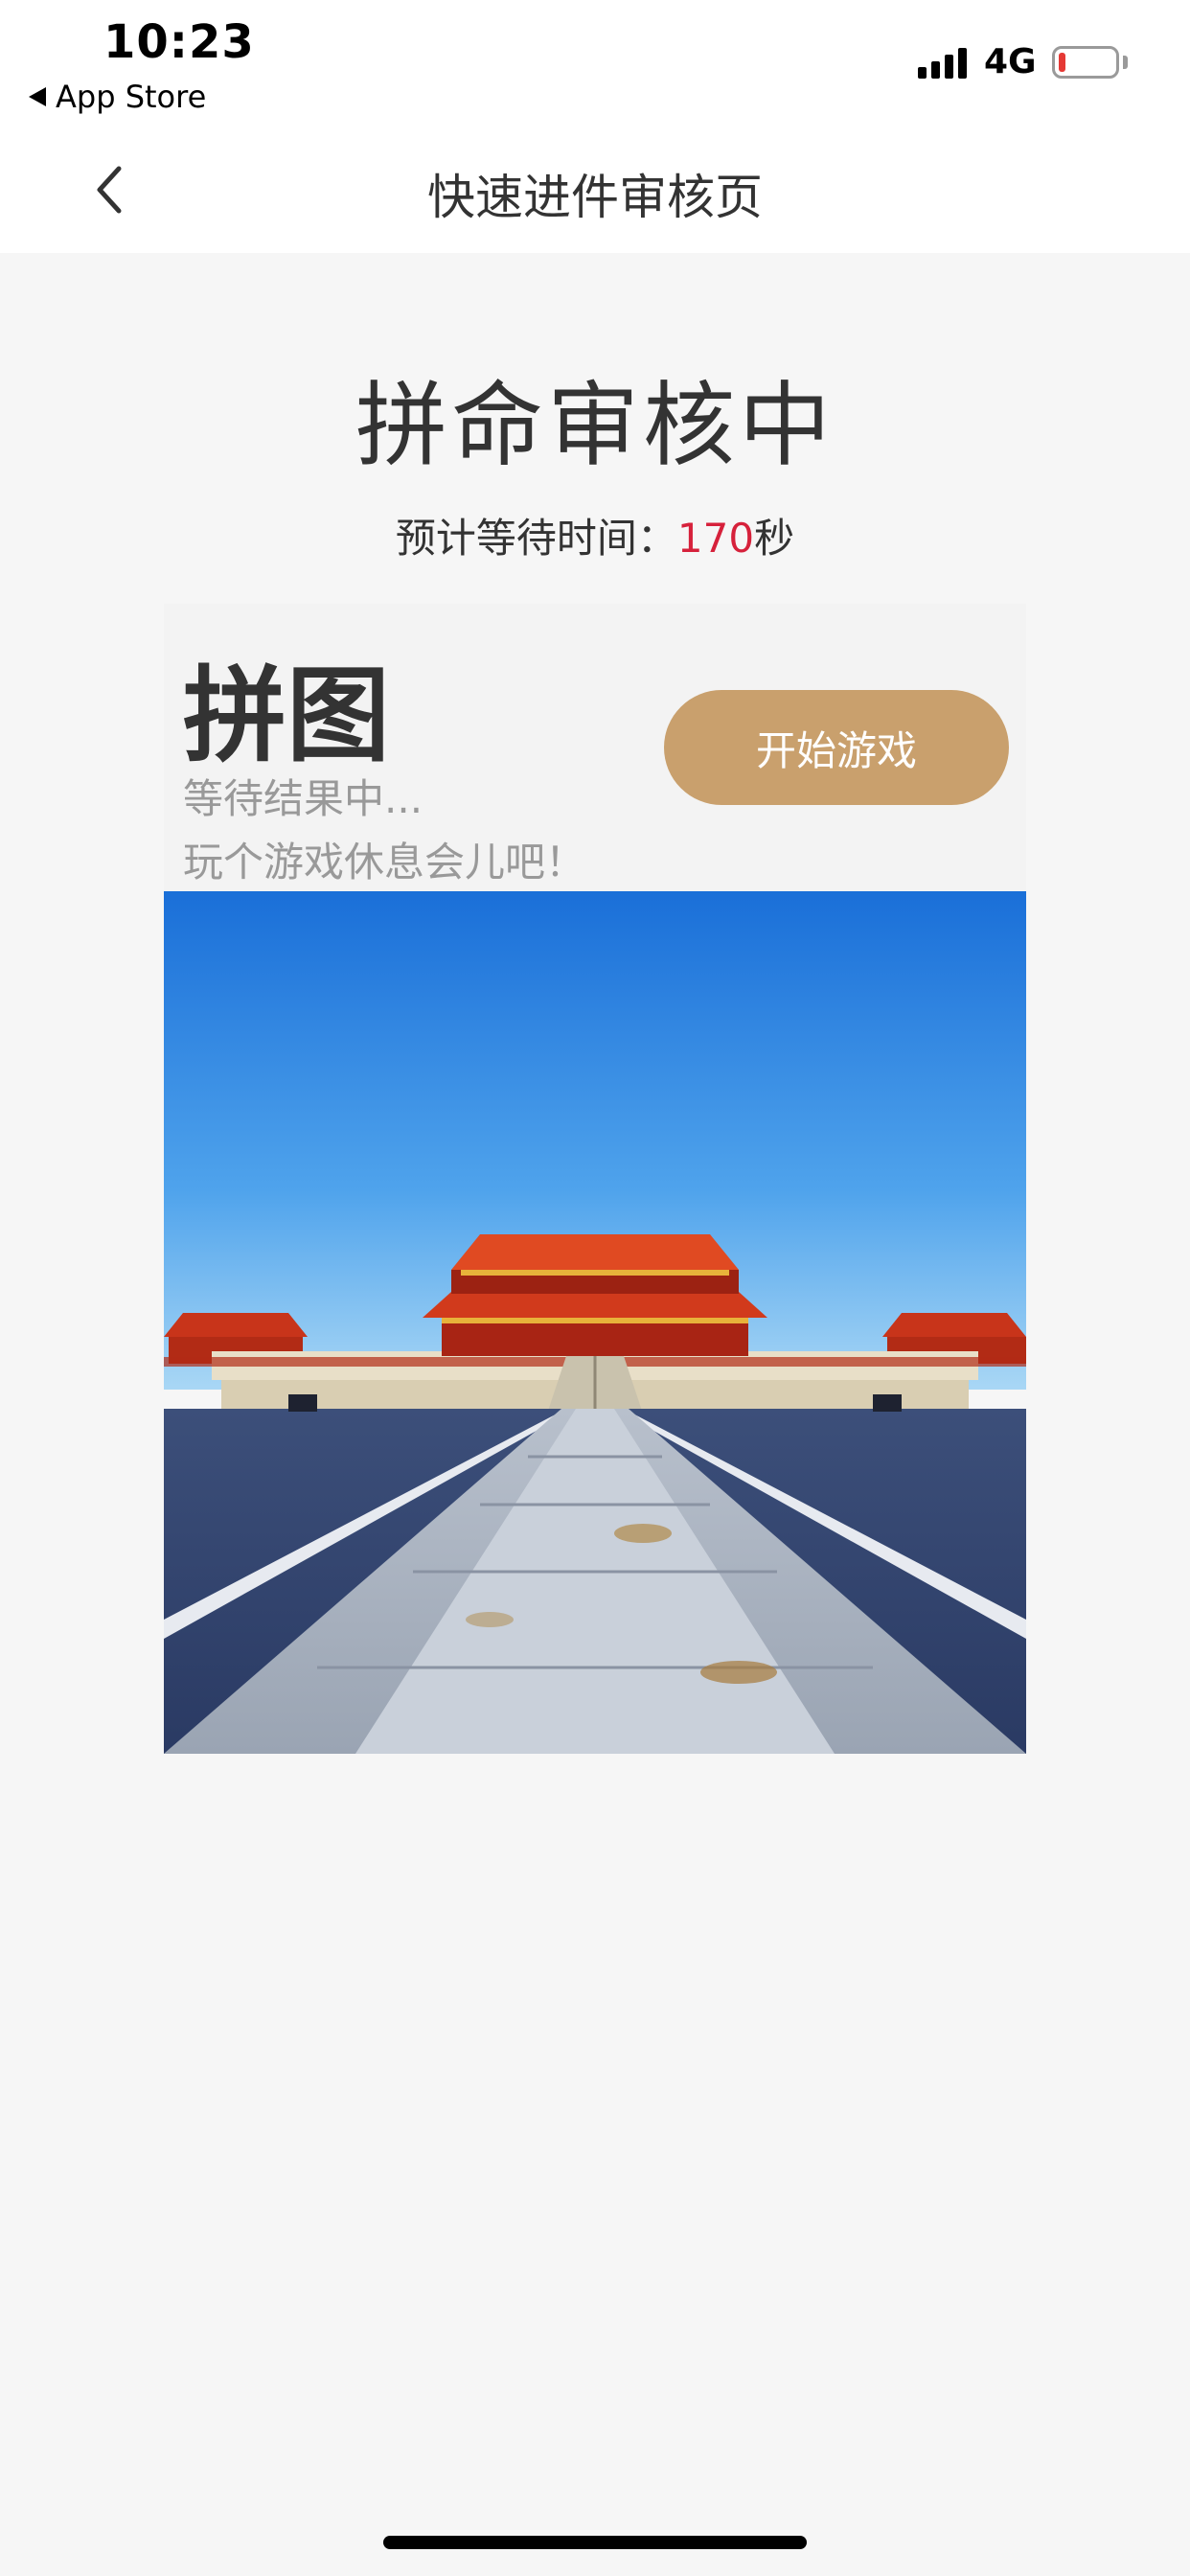 This screenshot has height=2576, width=1190. I want to click on review-status-heading: 拼命审核中, so click(595, 425).